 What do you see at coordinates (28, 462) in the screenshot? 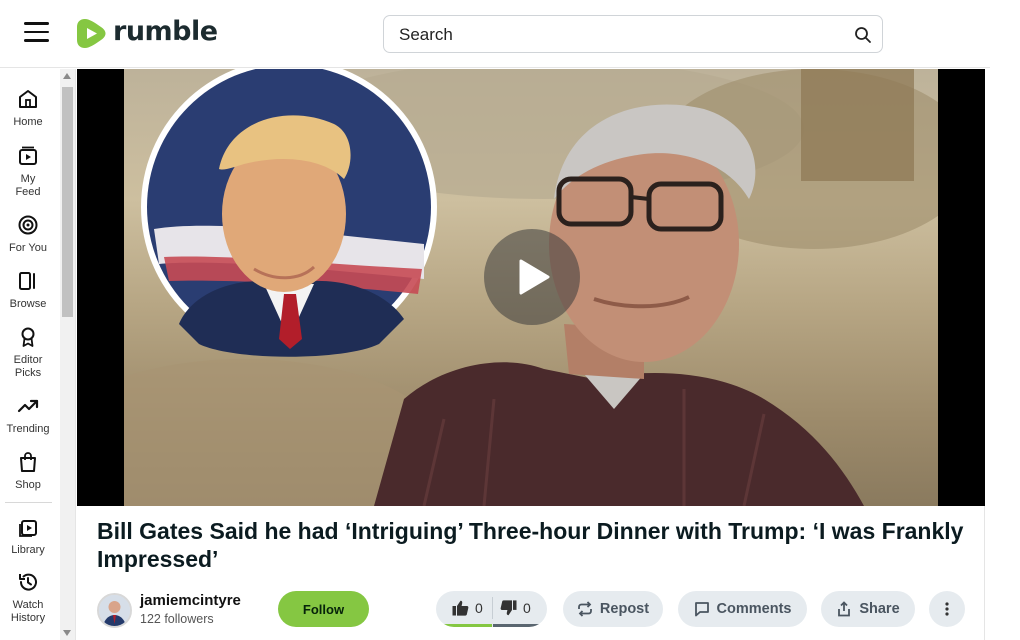
I see `shopping-bag-icon` at bounding box center [28, 462].